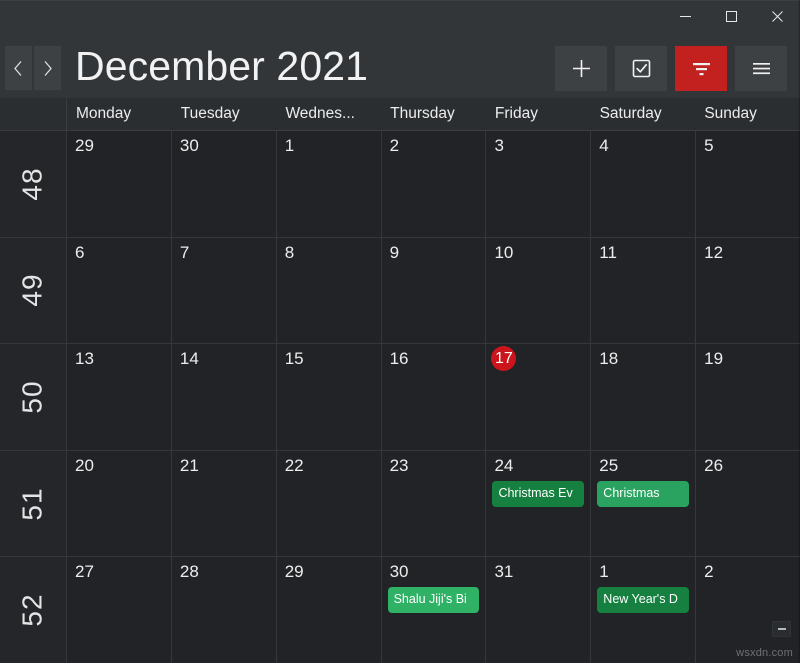 This screenshot has width=800, height=663. Describe the element at coordinates (224, 184) in the screenshot. I see `day-cell: 30` at that location.